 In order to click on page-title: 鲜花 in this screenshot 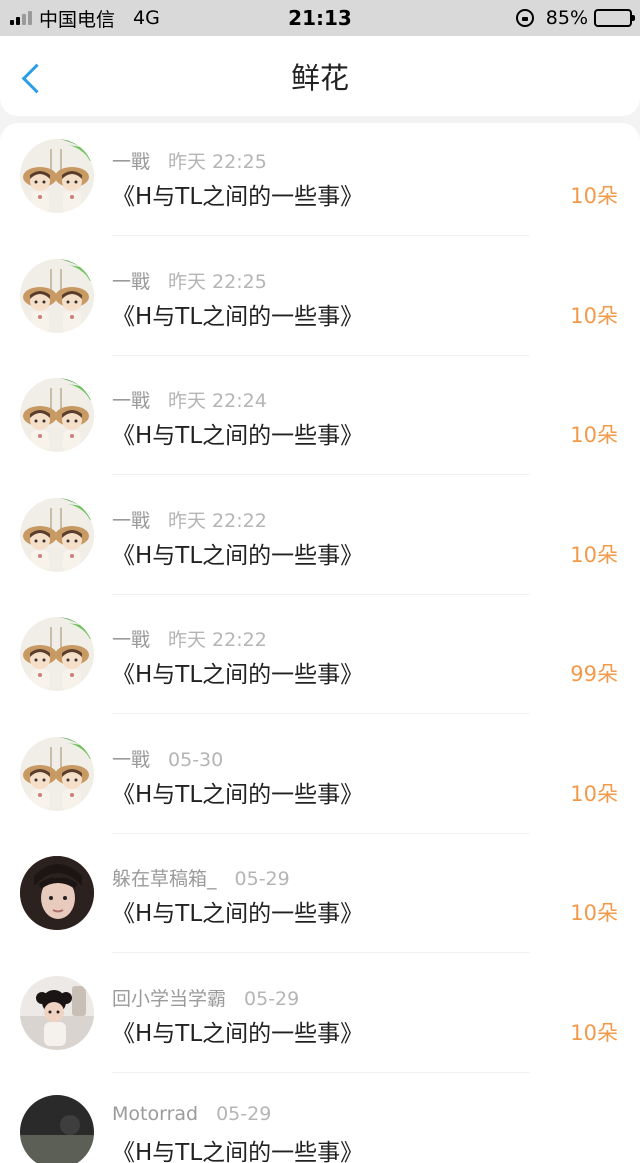, I will do `click(319, 78)`.